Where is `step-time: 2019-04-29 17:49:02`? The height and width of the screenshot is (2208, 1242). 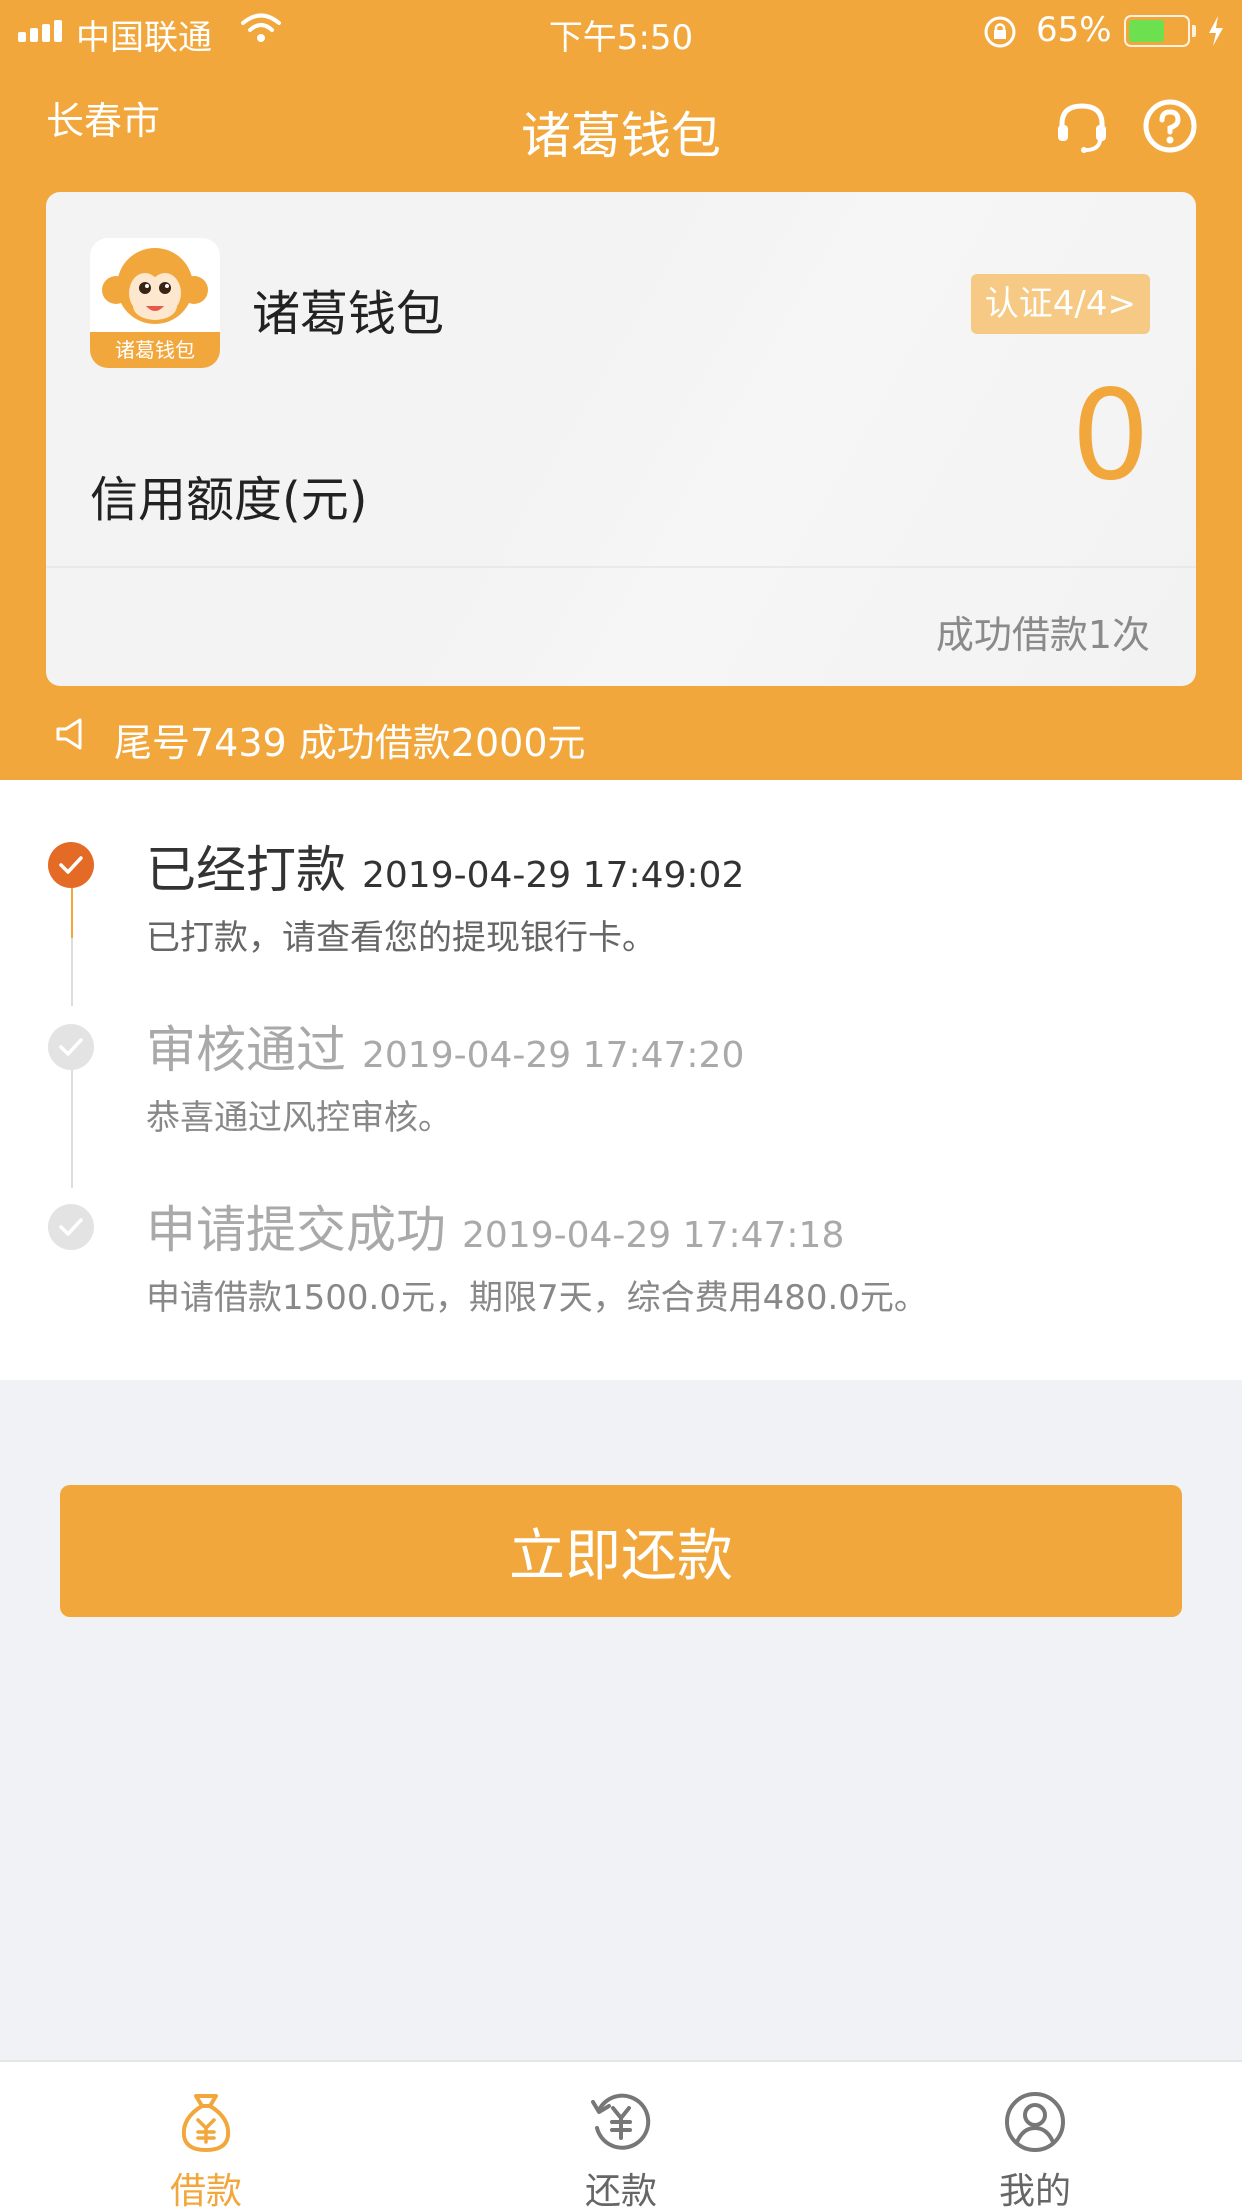 step-time: 2019-04-29 17:49:02 is located at coordinates (553, 875).